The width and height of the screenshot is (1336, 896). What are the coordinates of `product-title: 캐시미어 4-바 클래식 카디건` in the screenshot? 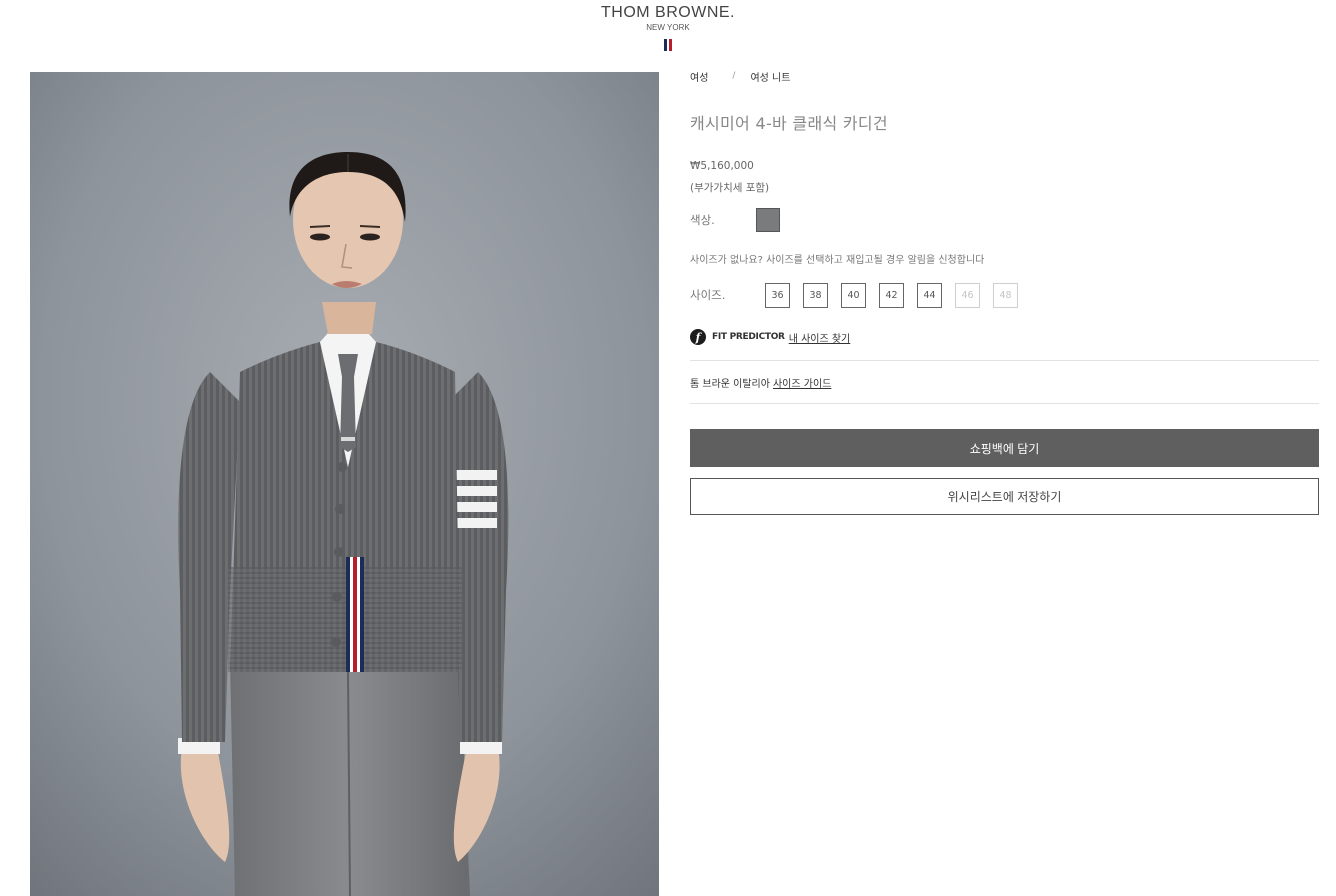 It's located at (789, 123).